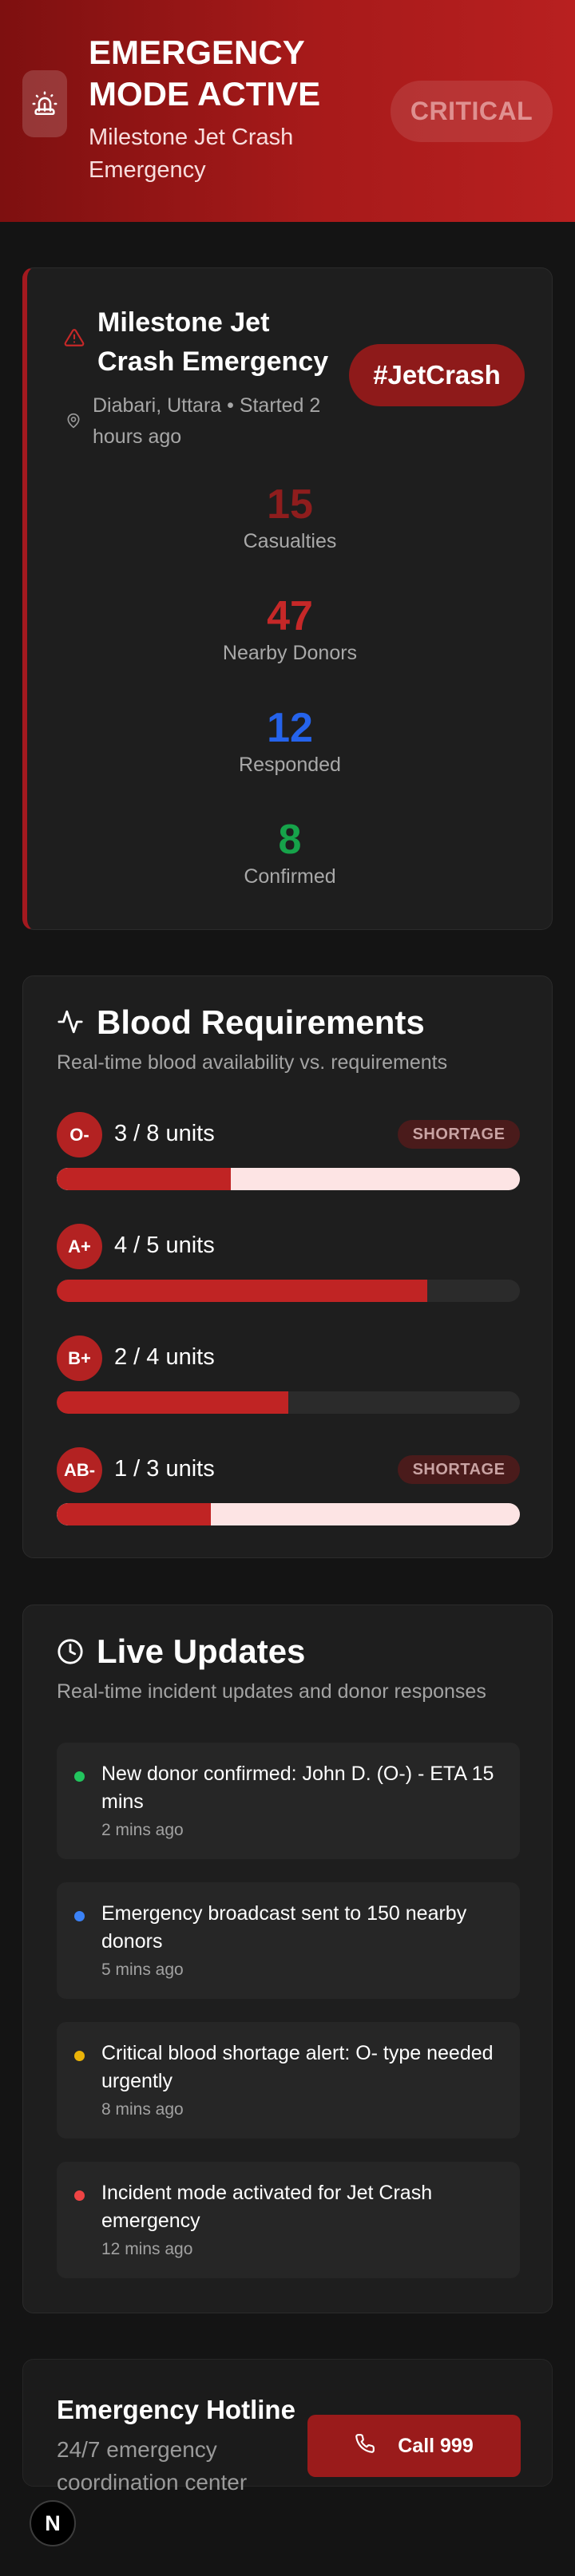  I want to click on phone-icon, so click(365, 2446).